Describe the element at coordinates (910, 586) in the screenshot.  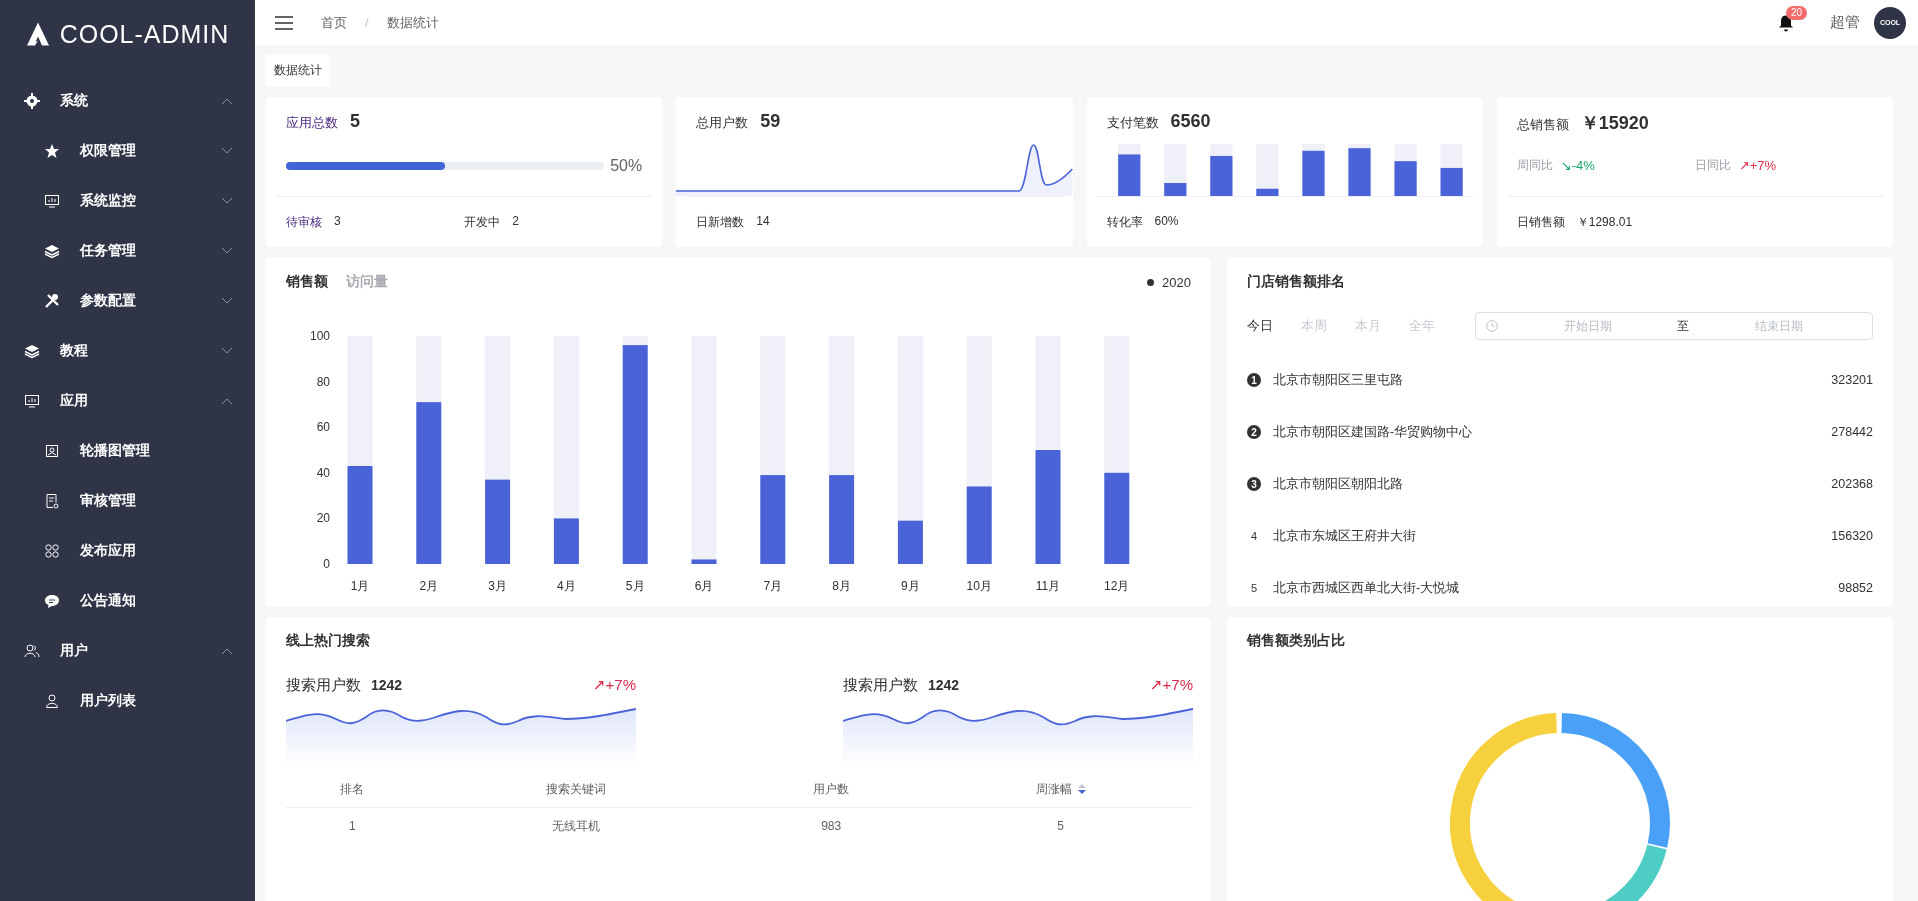
I see `axis-label: 9月` at that location.